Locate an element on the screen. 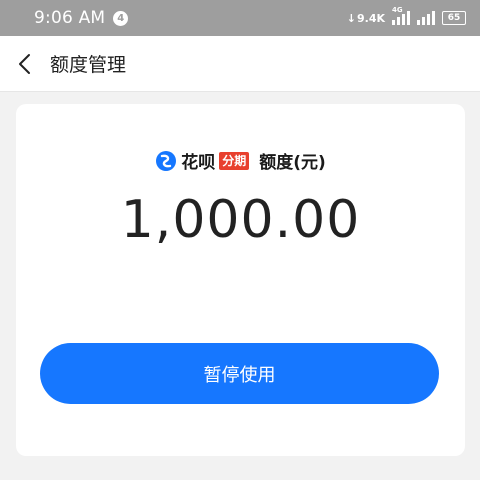 This screenshot has width=480, height=480. page-title: 额度管理 is located at coordinates (88, 65).